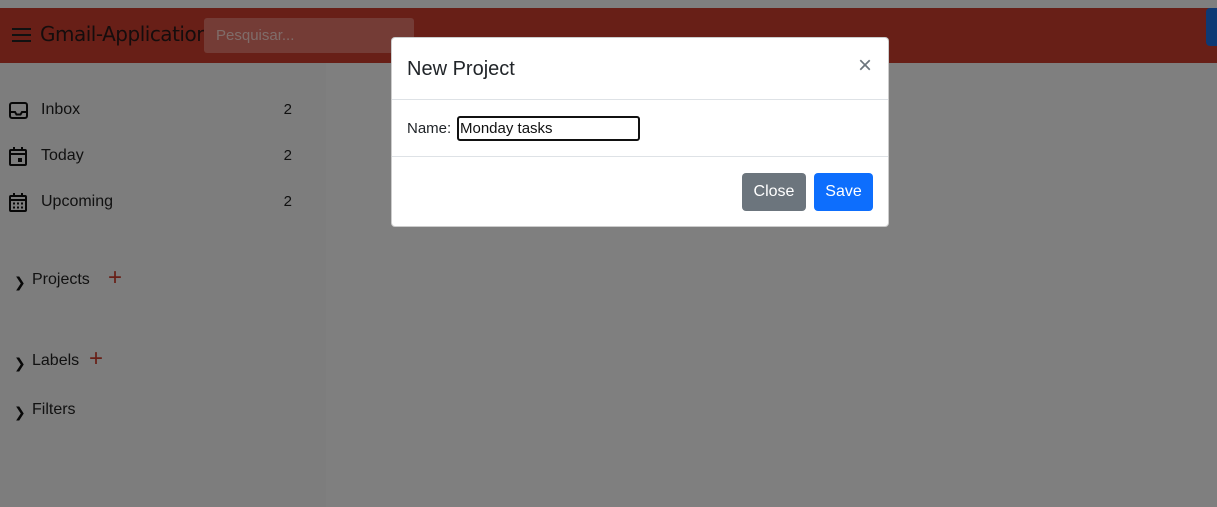 This screenshot has height=507, width=1217. Describe the element at coordinates (640, 191) in the screenshot. I see `modal-footer: Close Save` at that location.